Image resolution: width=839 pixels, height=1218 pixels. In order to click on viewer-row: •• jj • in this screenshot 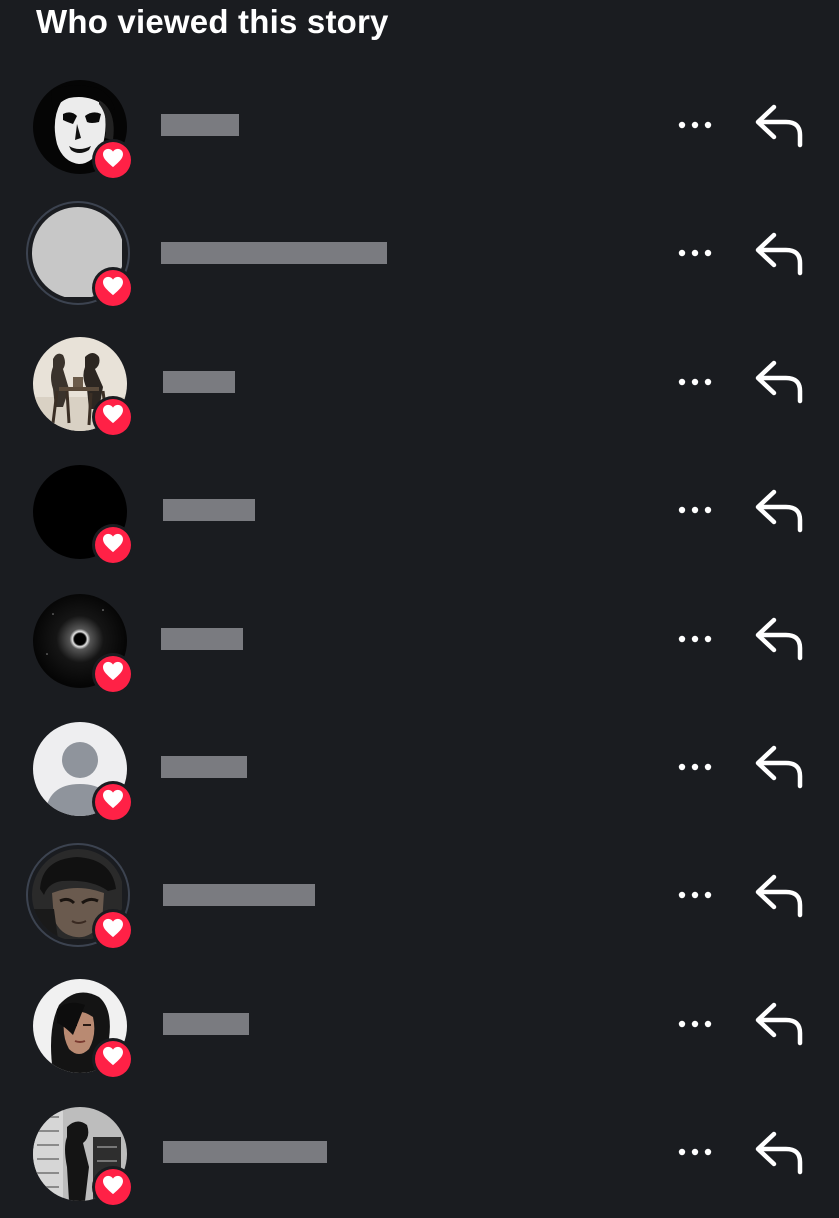, I will do `click(419, 126)`.